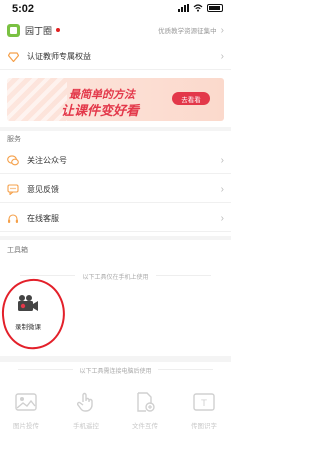  Describe the element at coordinates (115, 99) in the screenshot. I see `promo-banner: 最简单的方法 让课件变好看 去看看` at that location.